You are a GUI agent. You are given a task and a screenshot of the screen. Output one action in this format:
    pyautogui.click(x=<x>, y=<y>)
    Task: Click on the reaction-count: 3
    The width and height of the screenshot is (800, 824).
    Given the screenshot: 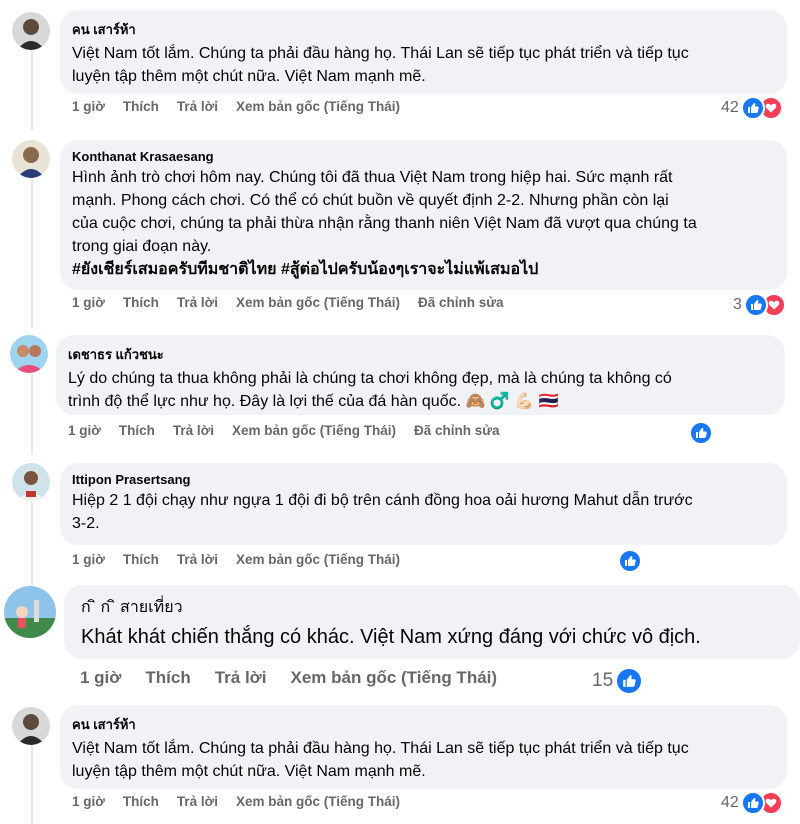 What is the action you would take?
    pyautogui.click(x=737, y=304)
    